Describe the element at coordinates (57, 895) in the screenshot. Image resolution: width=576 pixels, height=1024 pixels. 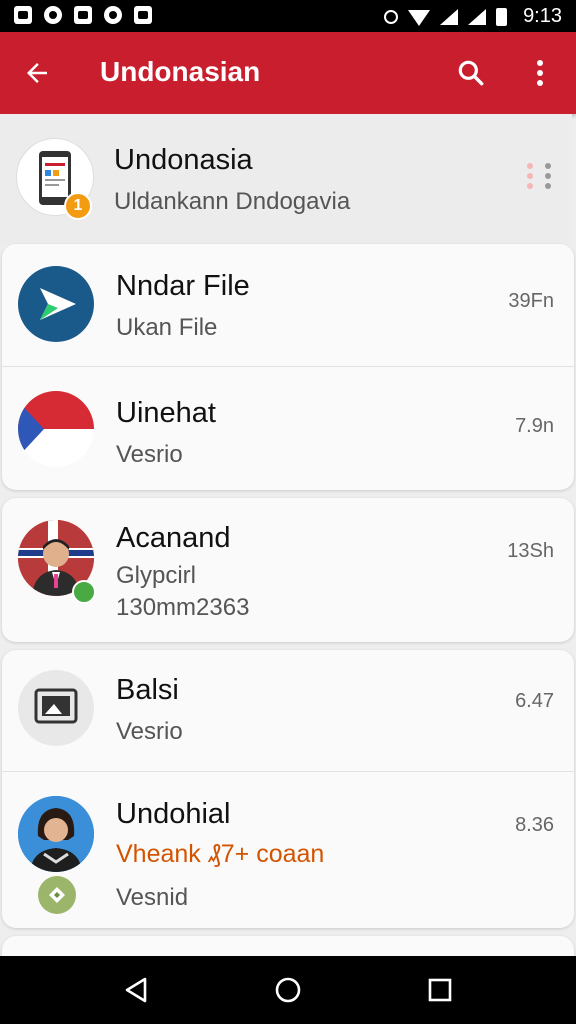
I see `secondary-app-icon` at that location.